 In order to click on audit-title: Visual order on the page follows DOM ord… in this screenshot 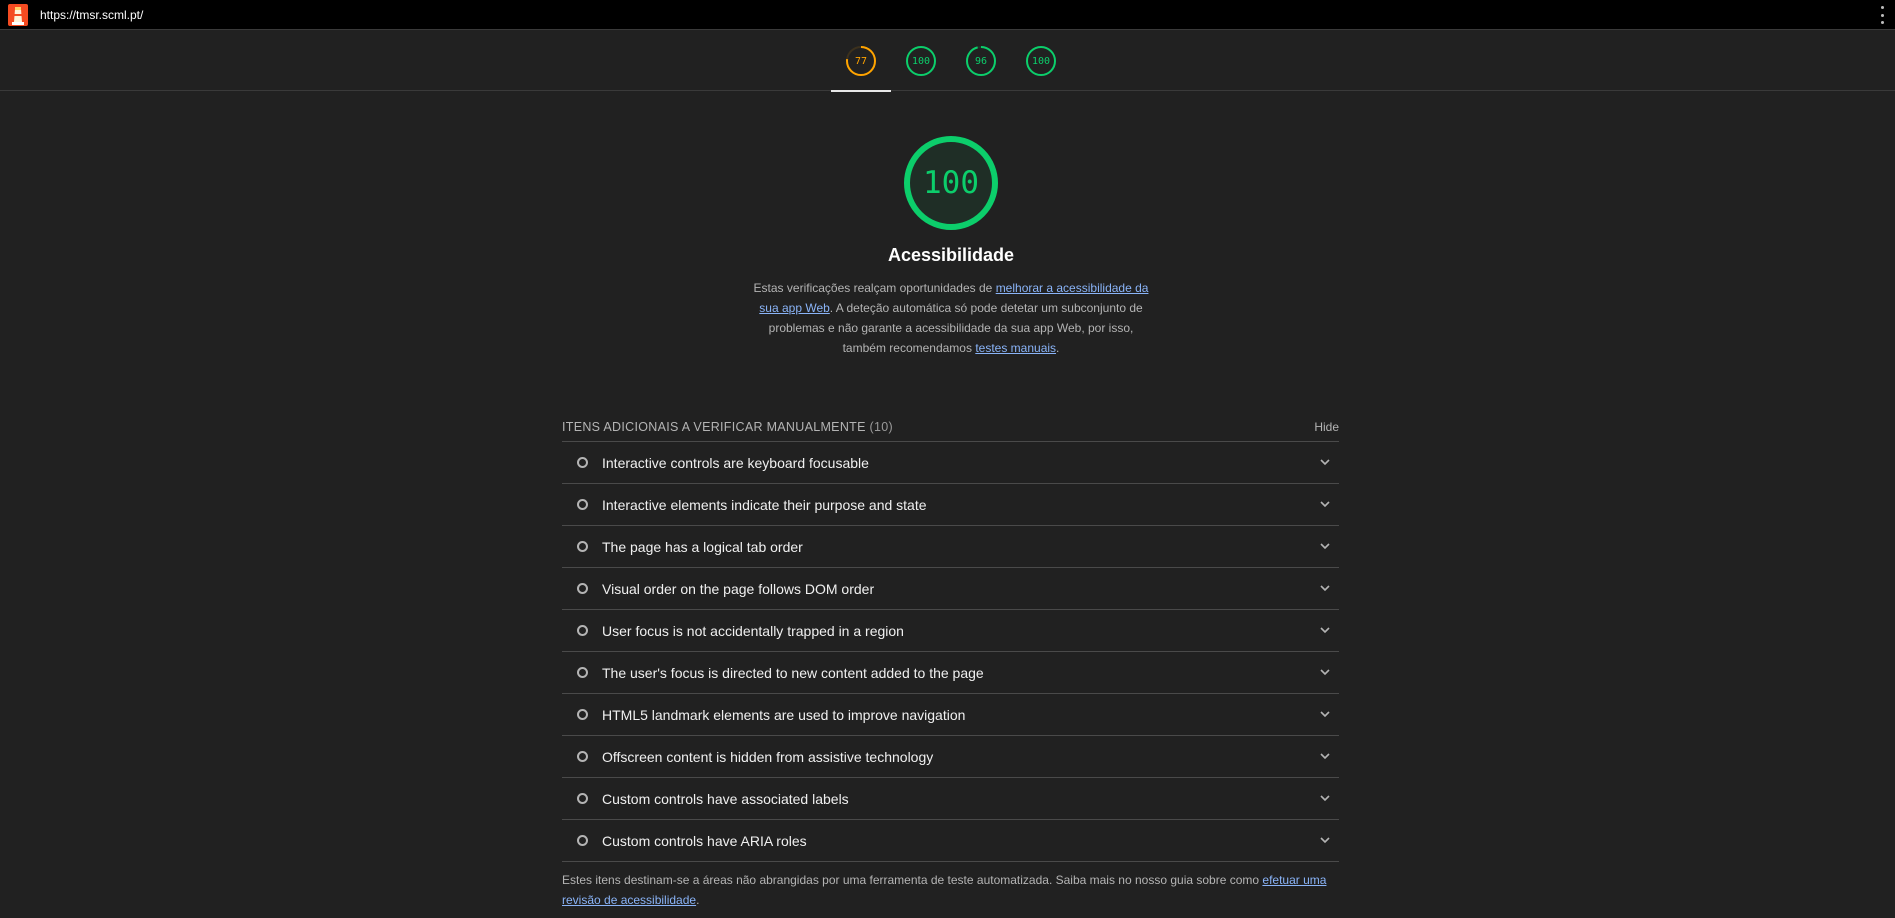, I will do `click(738, 588)`.